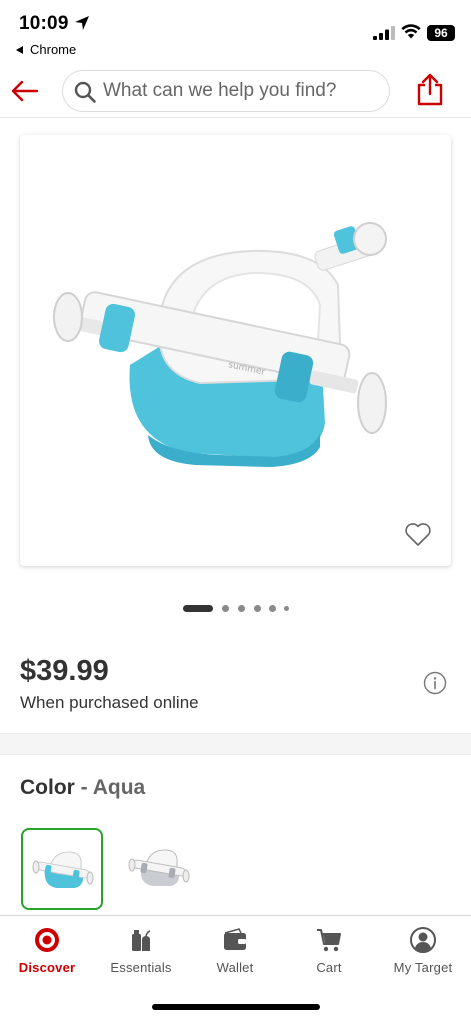 The image size is (471, 1020). What do you see at coordinates (198, 608) in the screenshot?
I see `carousel-dot-active` at bounding box center [198, 608].